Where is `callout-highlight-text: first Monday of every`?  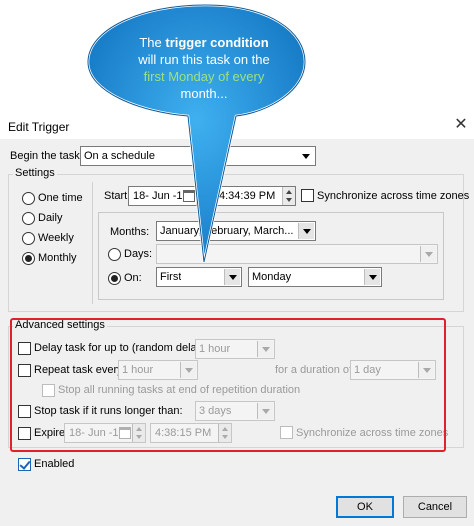
callout-highlight-text: first Monday of every is located at coordinates (204, 76).